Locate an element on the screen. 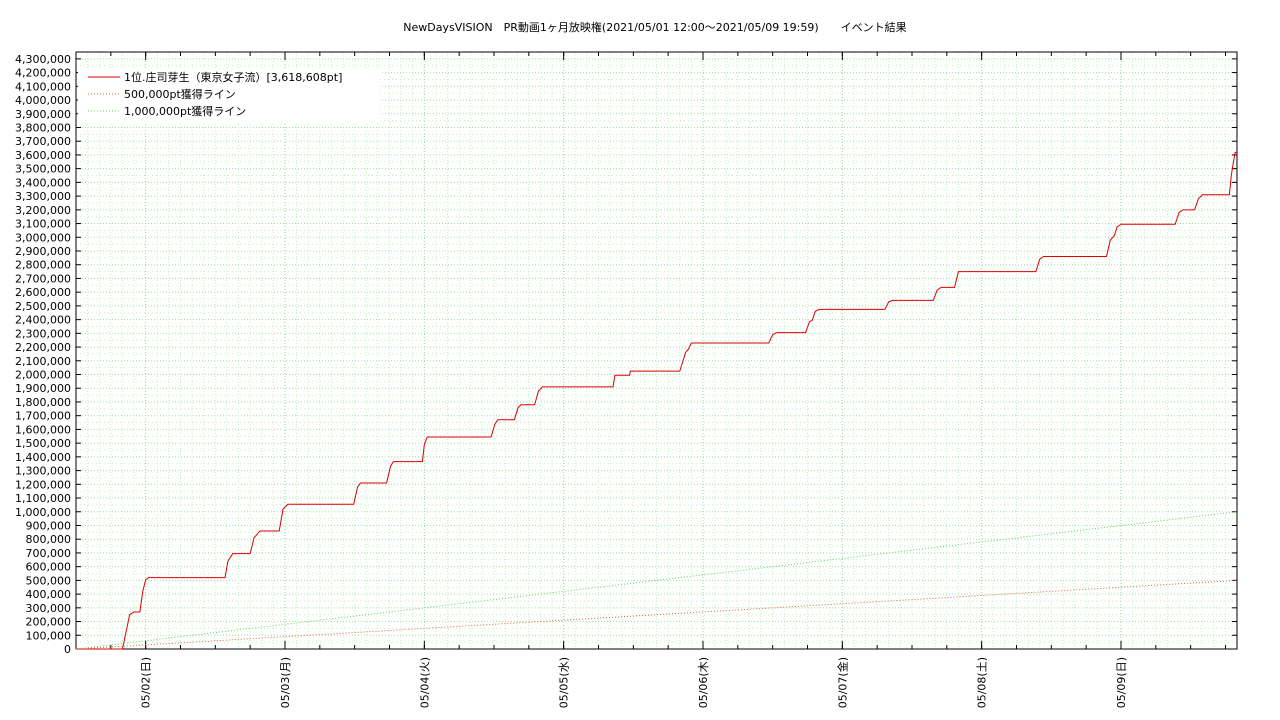 The width and height of the screenshot is (1280, 720). y-tick-label: 2,800,000 is located at coordinates (43, 265).